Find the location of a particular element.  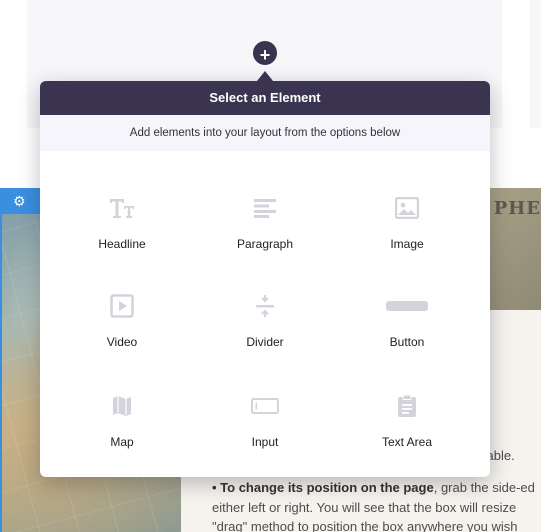

element-headline: Headline is located at coordinates (122, 210).